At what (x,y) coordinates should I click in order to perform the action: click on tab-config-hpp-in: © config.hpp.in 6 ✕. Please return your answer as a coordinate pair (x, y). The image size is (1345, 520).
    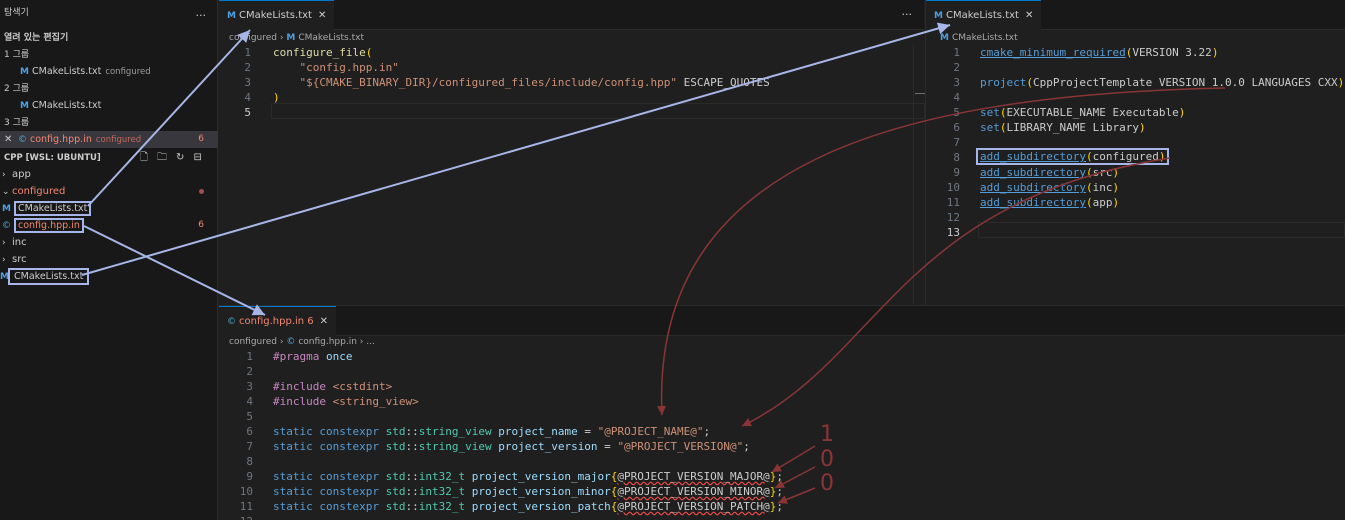
    Looking at the image, I should click on (278, 321).